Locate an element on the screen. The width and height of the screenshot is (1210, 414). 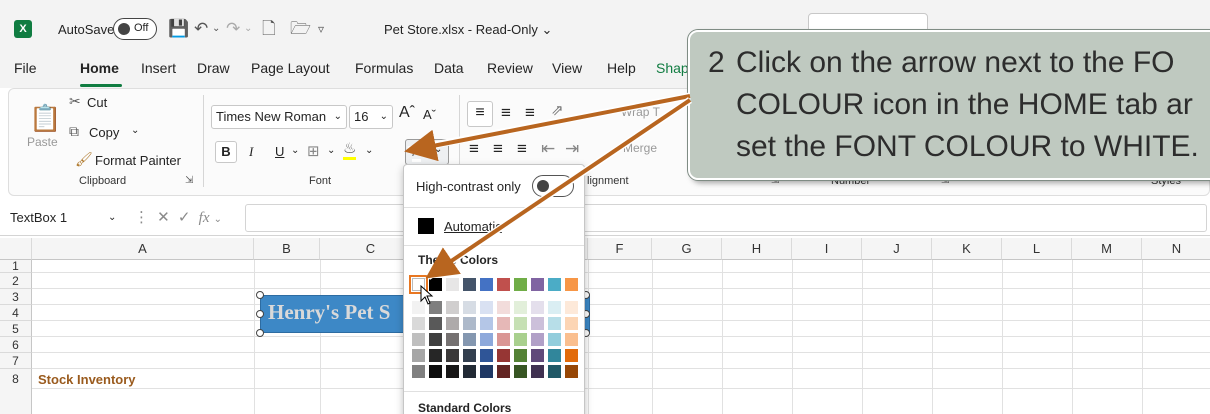
scissors-icon: ✂ is located at coordinates (75, 101).